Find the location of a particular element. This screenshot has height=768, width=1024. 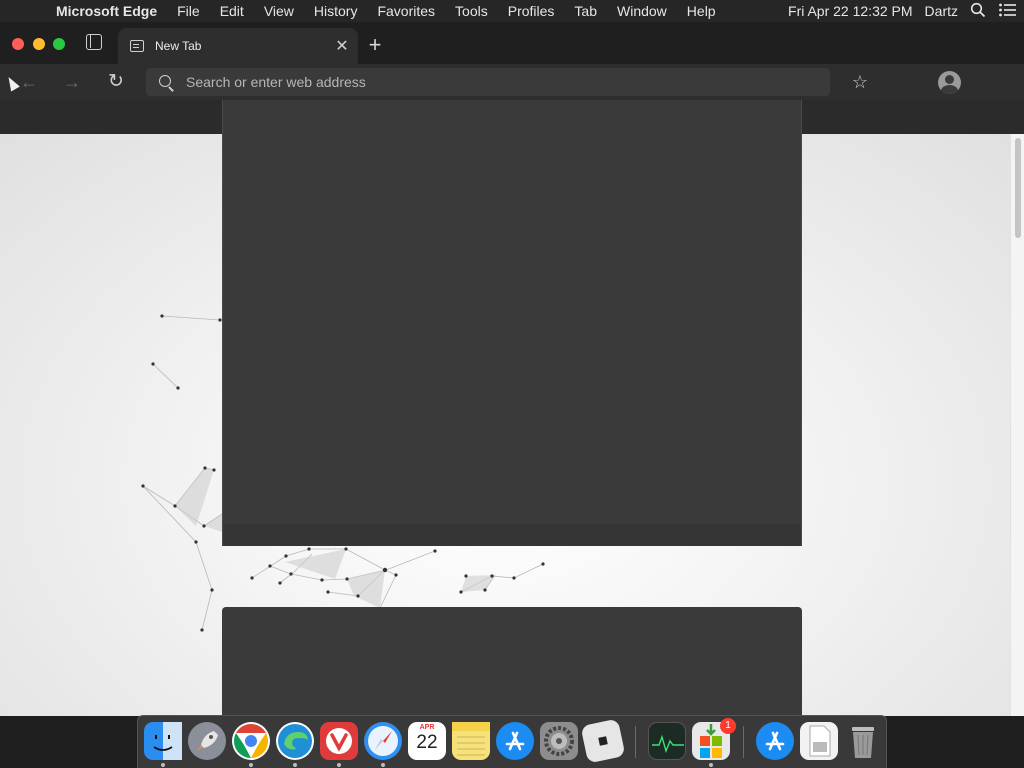

menu-app-name: Microsoft Edge is located at coordinates (111, 11).